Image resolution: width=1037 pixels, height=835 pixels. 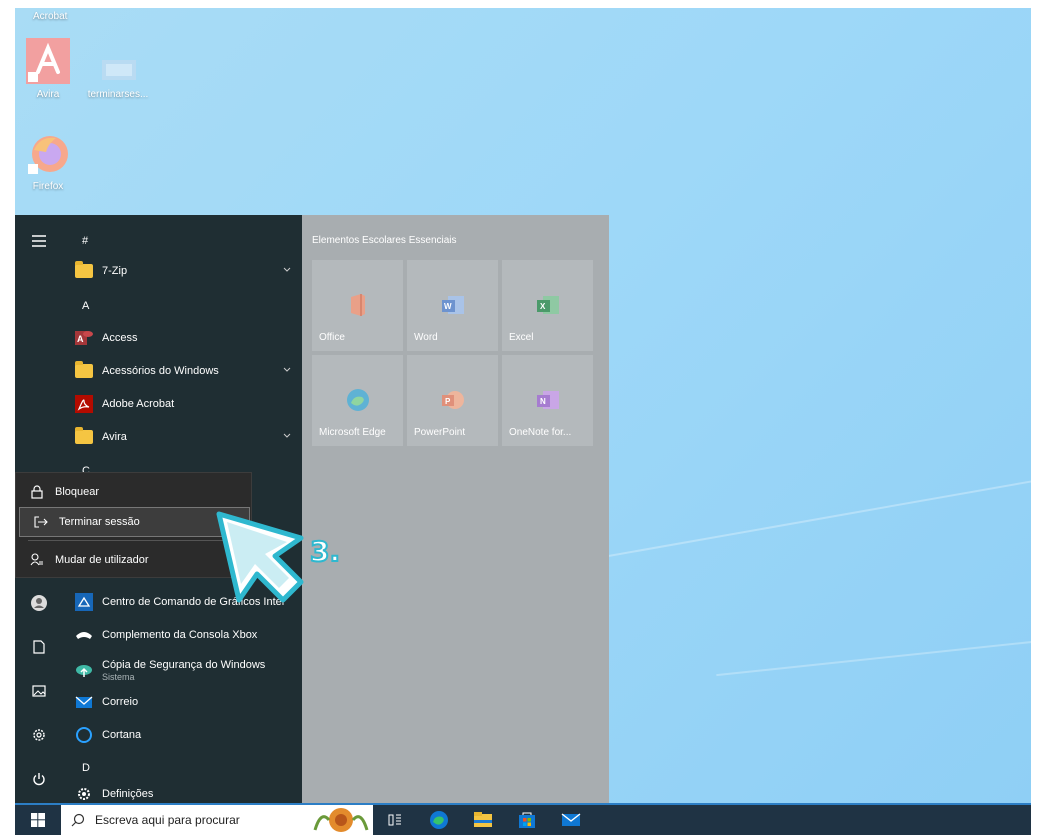 What do you see at coordinates (120, 701) in the screenshot?
I see `app-label: Correio` at bounding box center [120, 701].